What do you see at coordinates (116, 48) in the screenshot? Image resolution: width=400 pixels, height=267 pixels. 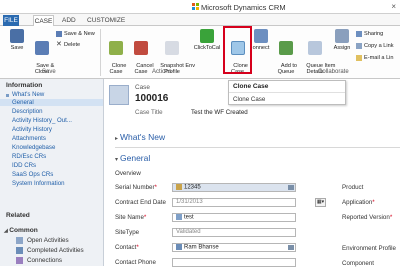 I see `clone-case-icon` at bounding box center [116, 48].